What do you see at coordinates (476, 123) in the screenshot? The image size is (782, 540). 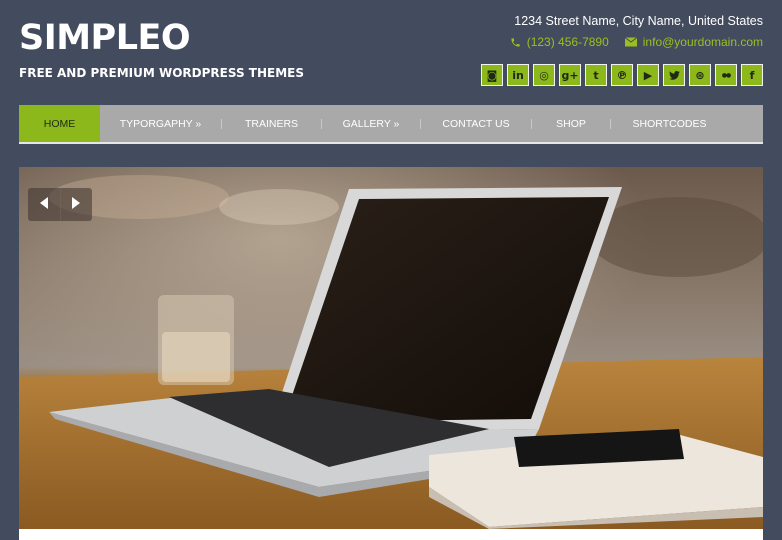 I see `nav-item-contact: CONTACT US` at bounding box center [476, 123].